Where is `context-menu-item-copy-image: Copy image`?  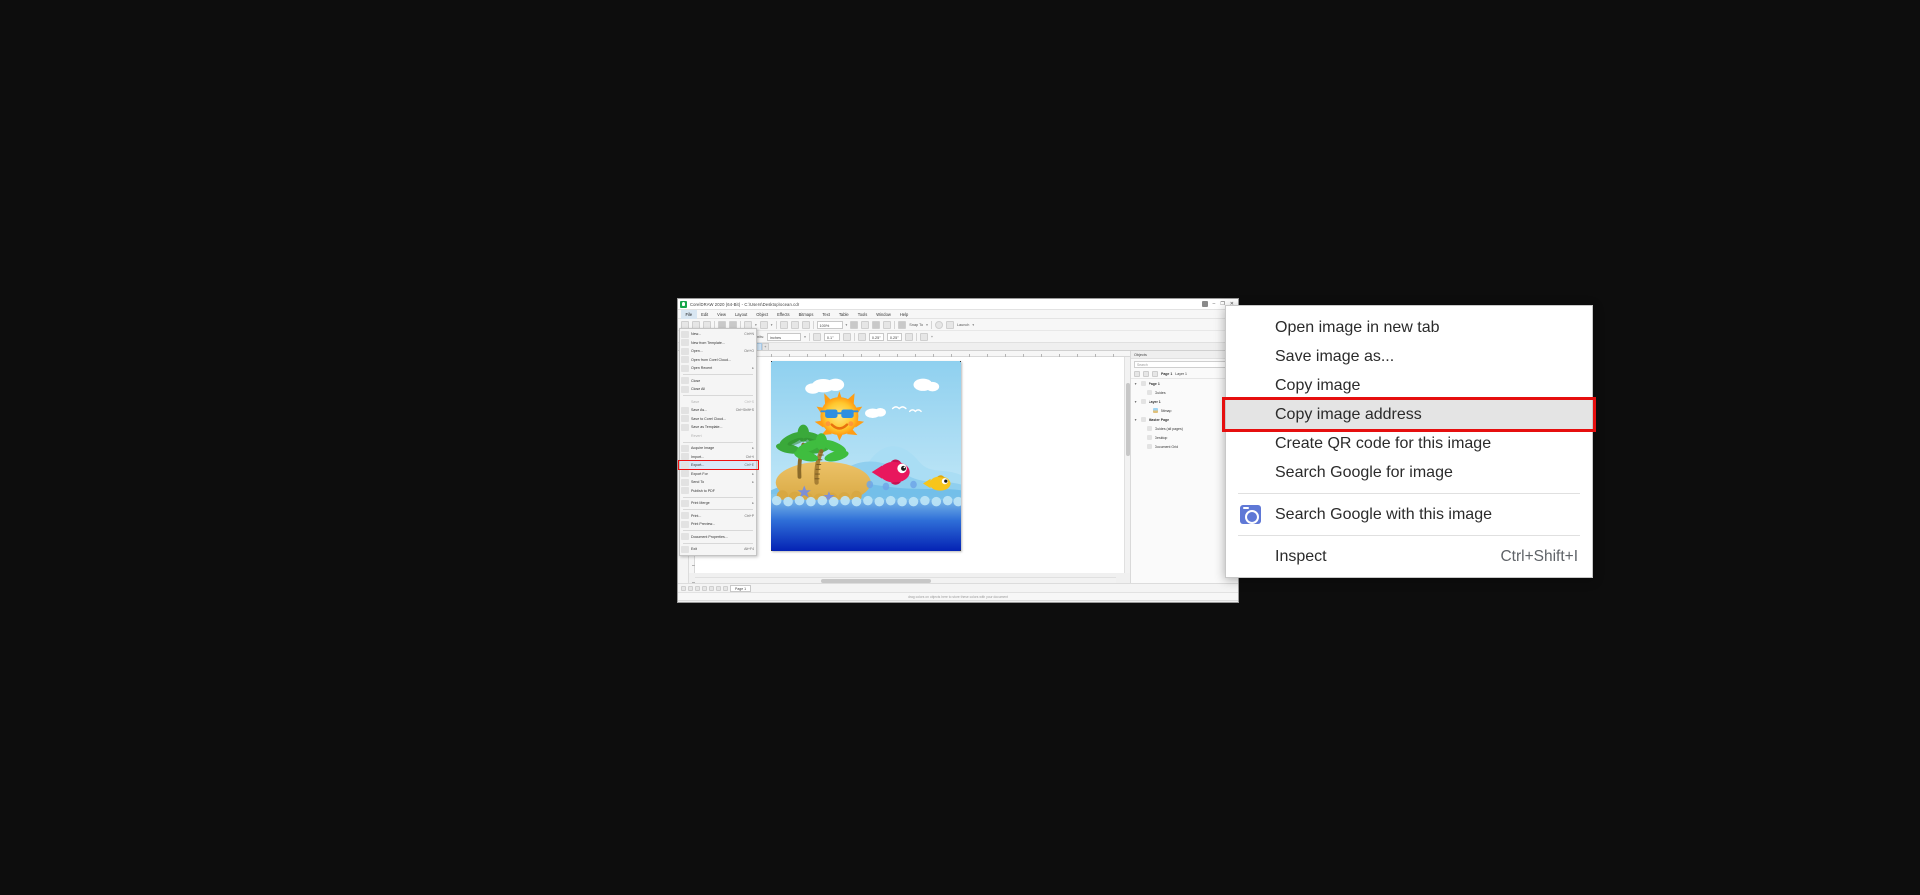
context-menu-item-copy-image: Copy image is located at coordinates (1409, 385).